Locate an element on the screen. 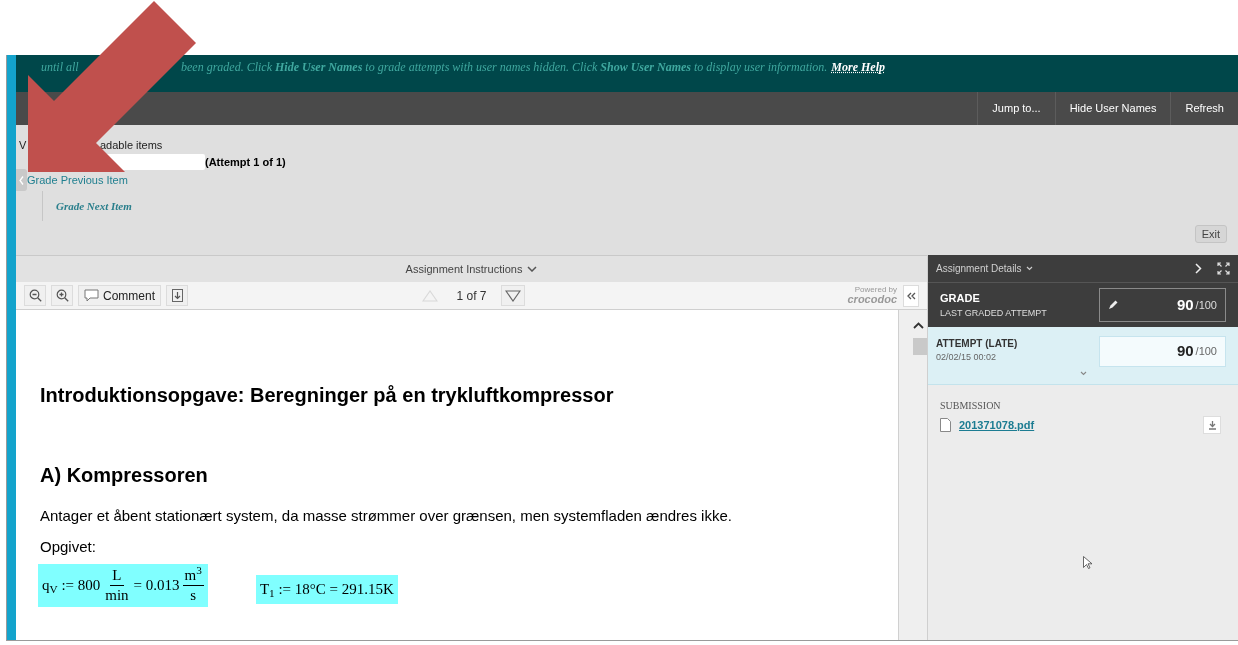 Image resolution: width=1238 pixels, height=645 pixels. more-help-link: More Help is located at coordinates (858, 67).